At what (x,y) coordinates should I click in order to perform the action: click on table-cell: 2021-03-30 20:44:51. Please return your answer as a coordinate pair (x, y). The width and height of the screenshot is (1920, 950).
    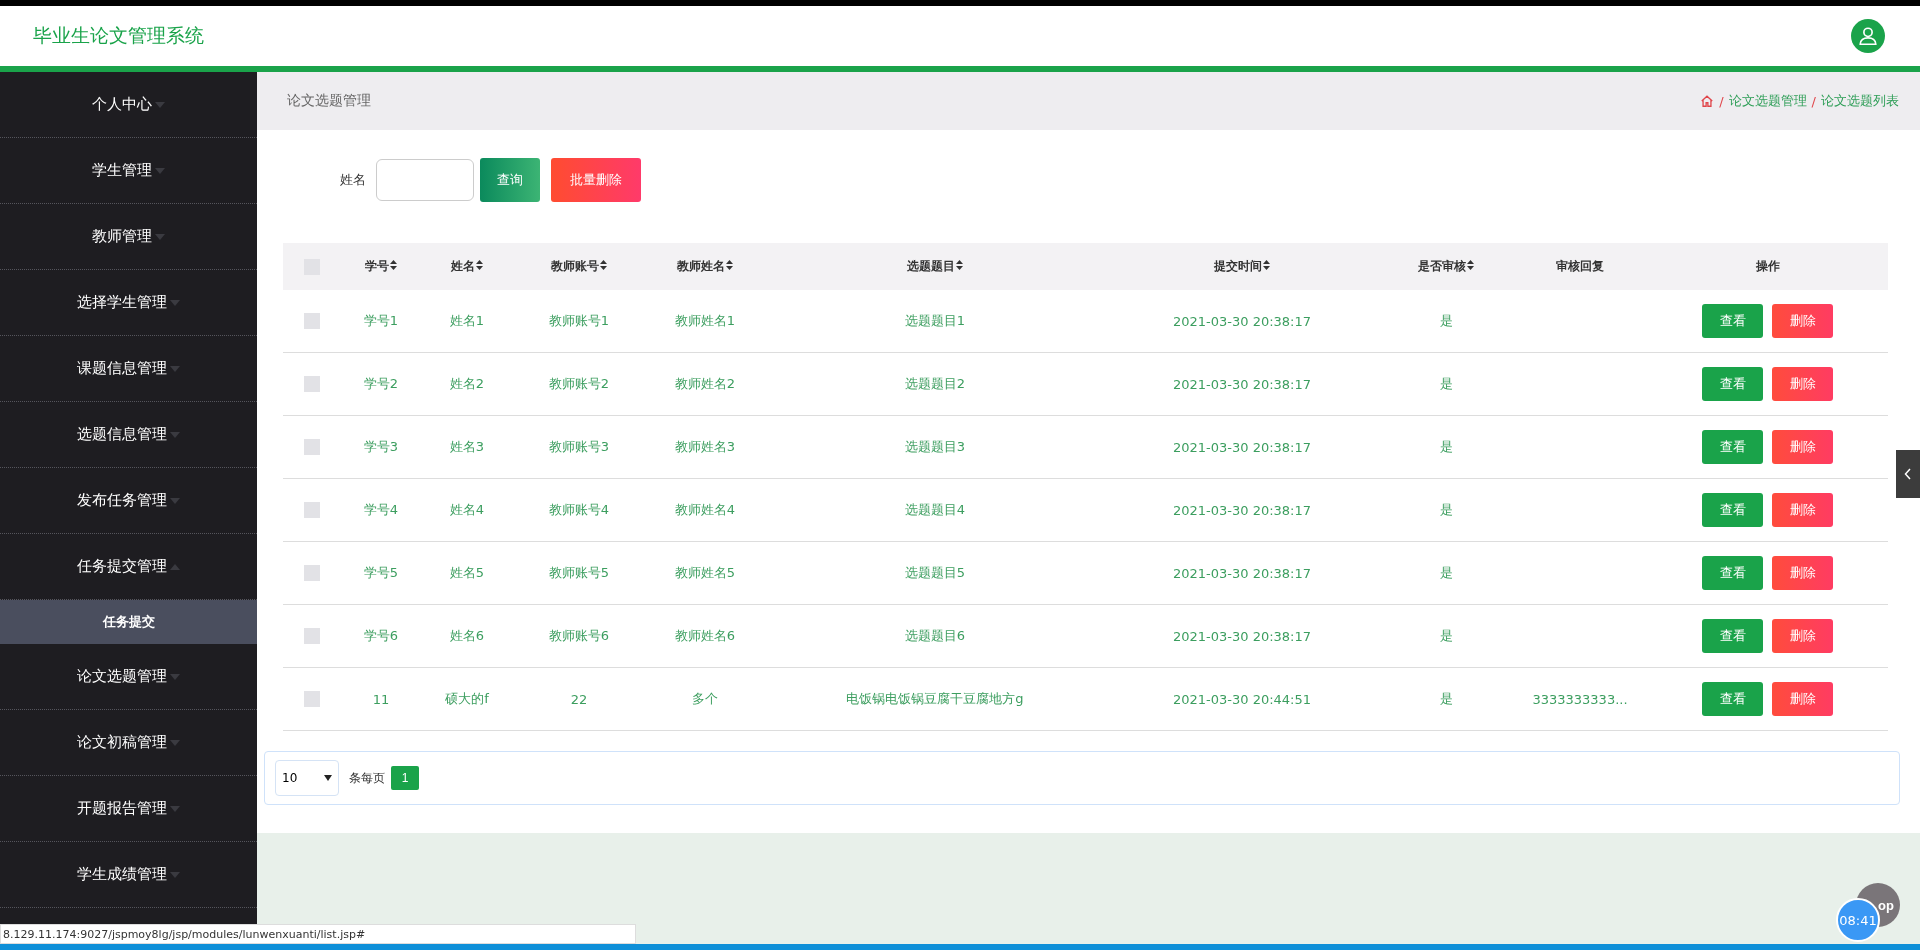
    Looking at the image, I should click on (1242, 699).